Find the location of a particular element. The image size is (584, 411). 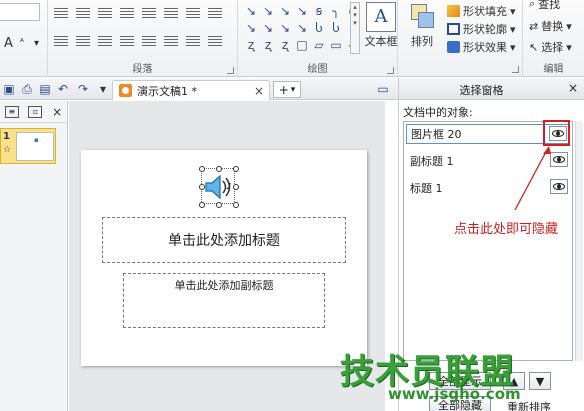

numbered-list-button is located at coordinates (83, 14).